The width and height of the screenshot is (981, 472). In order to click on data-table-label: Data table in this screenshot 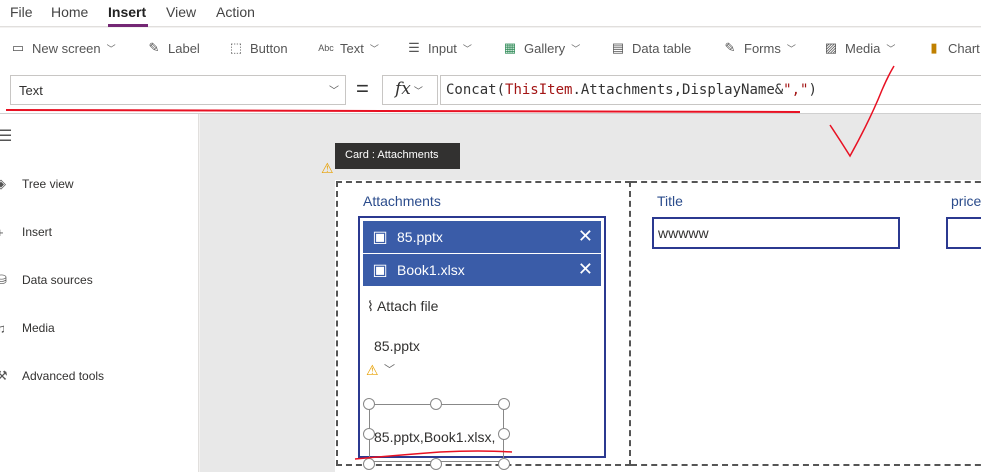, I will do `click(662, 48)`.